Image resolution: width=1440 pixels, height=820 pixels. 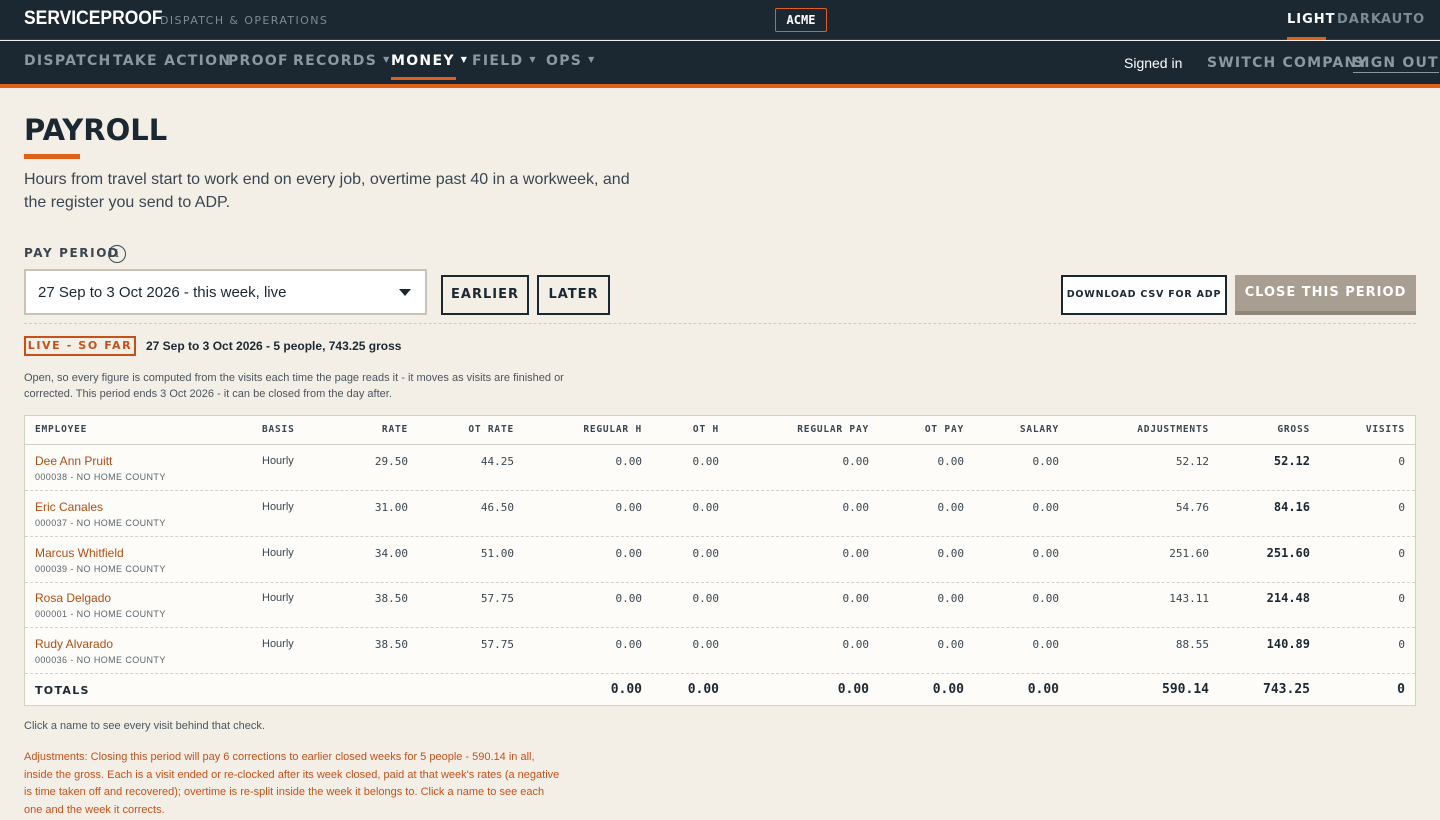 What do you see at coordinates (497, 461) in the screenshot?
I see `ot-rate-cell: 44.25` at bounding box center [497, 461].